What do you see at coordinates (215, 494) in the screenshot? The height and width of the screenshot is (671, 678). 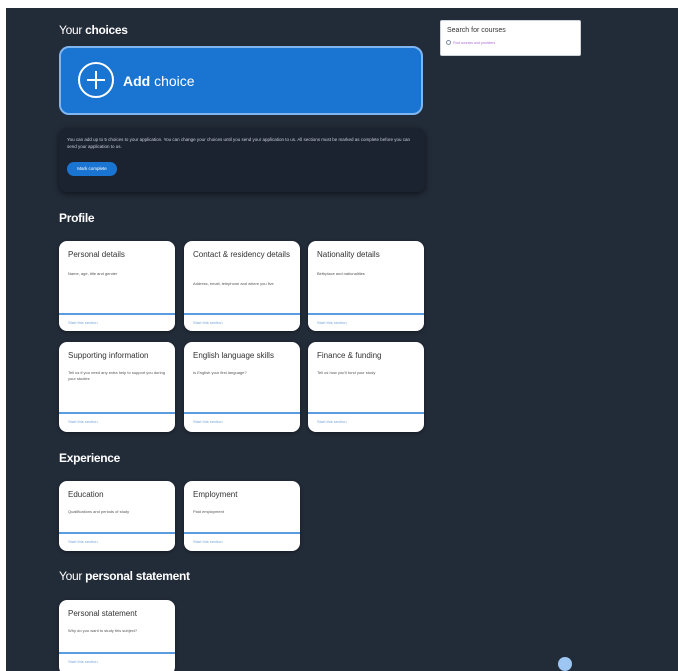 I see `card-title: Employment` at bounding box center [215, 494].